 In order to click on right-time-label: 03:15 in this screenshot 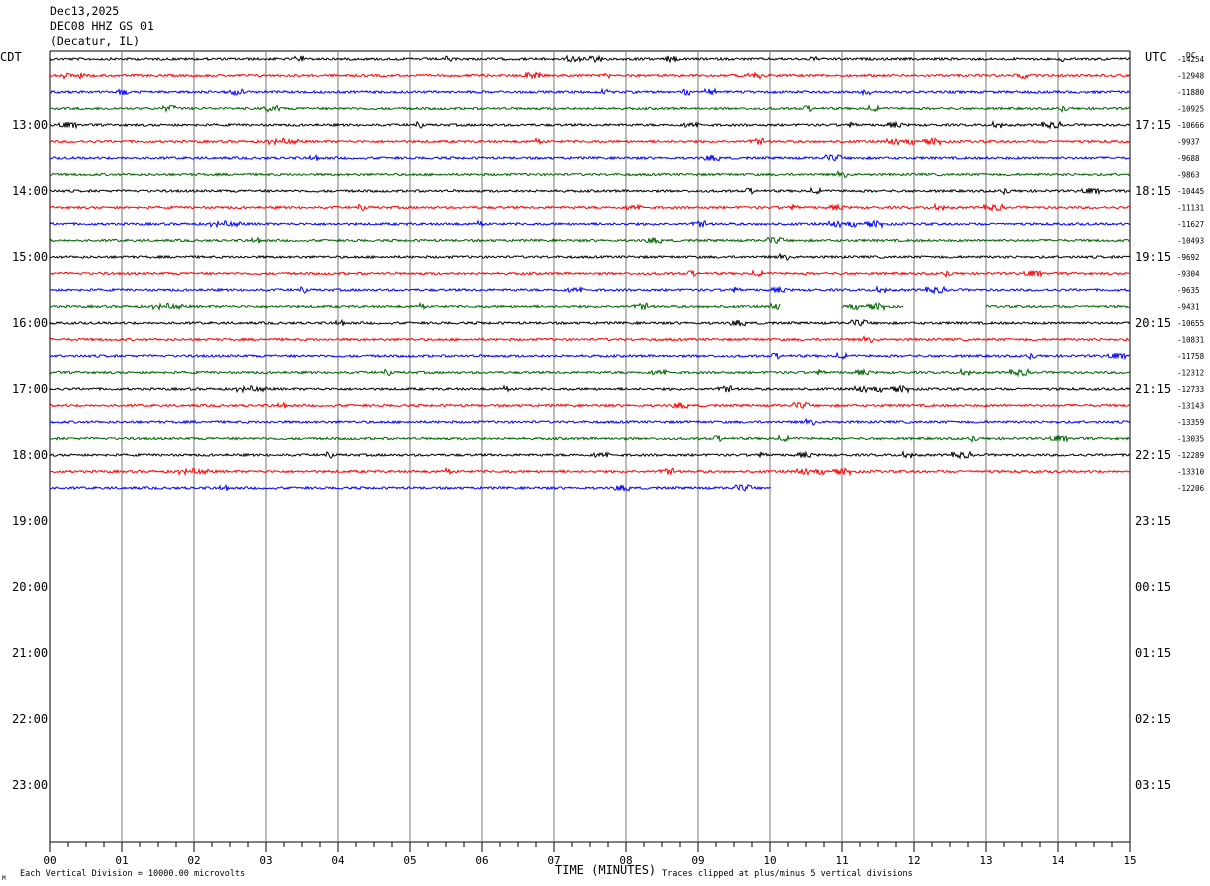, I will do `click(1153, 785)`.